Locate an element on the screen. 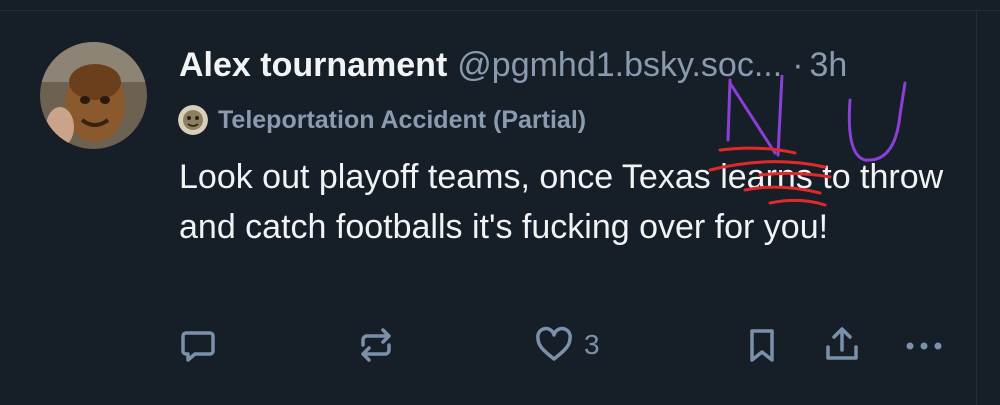 This screenshot has height=405, width=1000. share-button is located at coordinates (842, 345).